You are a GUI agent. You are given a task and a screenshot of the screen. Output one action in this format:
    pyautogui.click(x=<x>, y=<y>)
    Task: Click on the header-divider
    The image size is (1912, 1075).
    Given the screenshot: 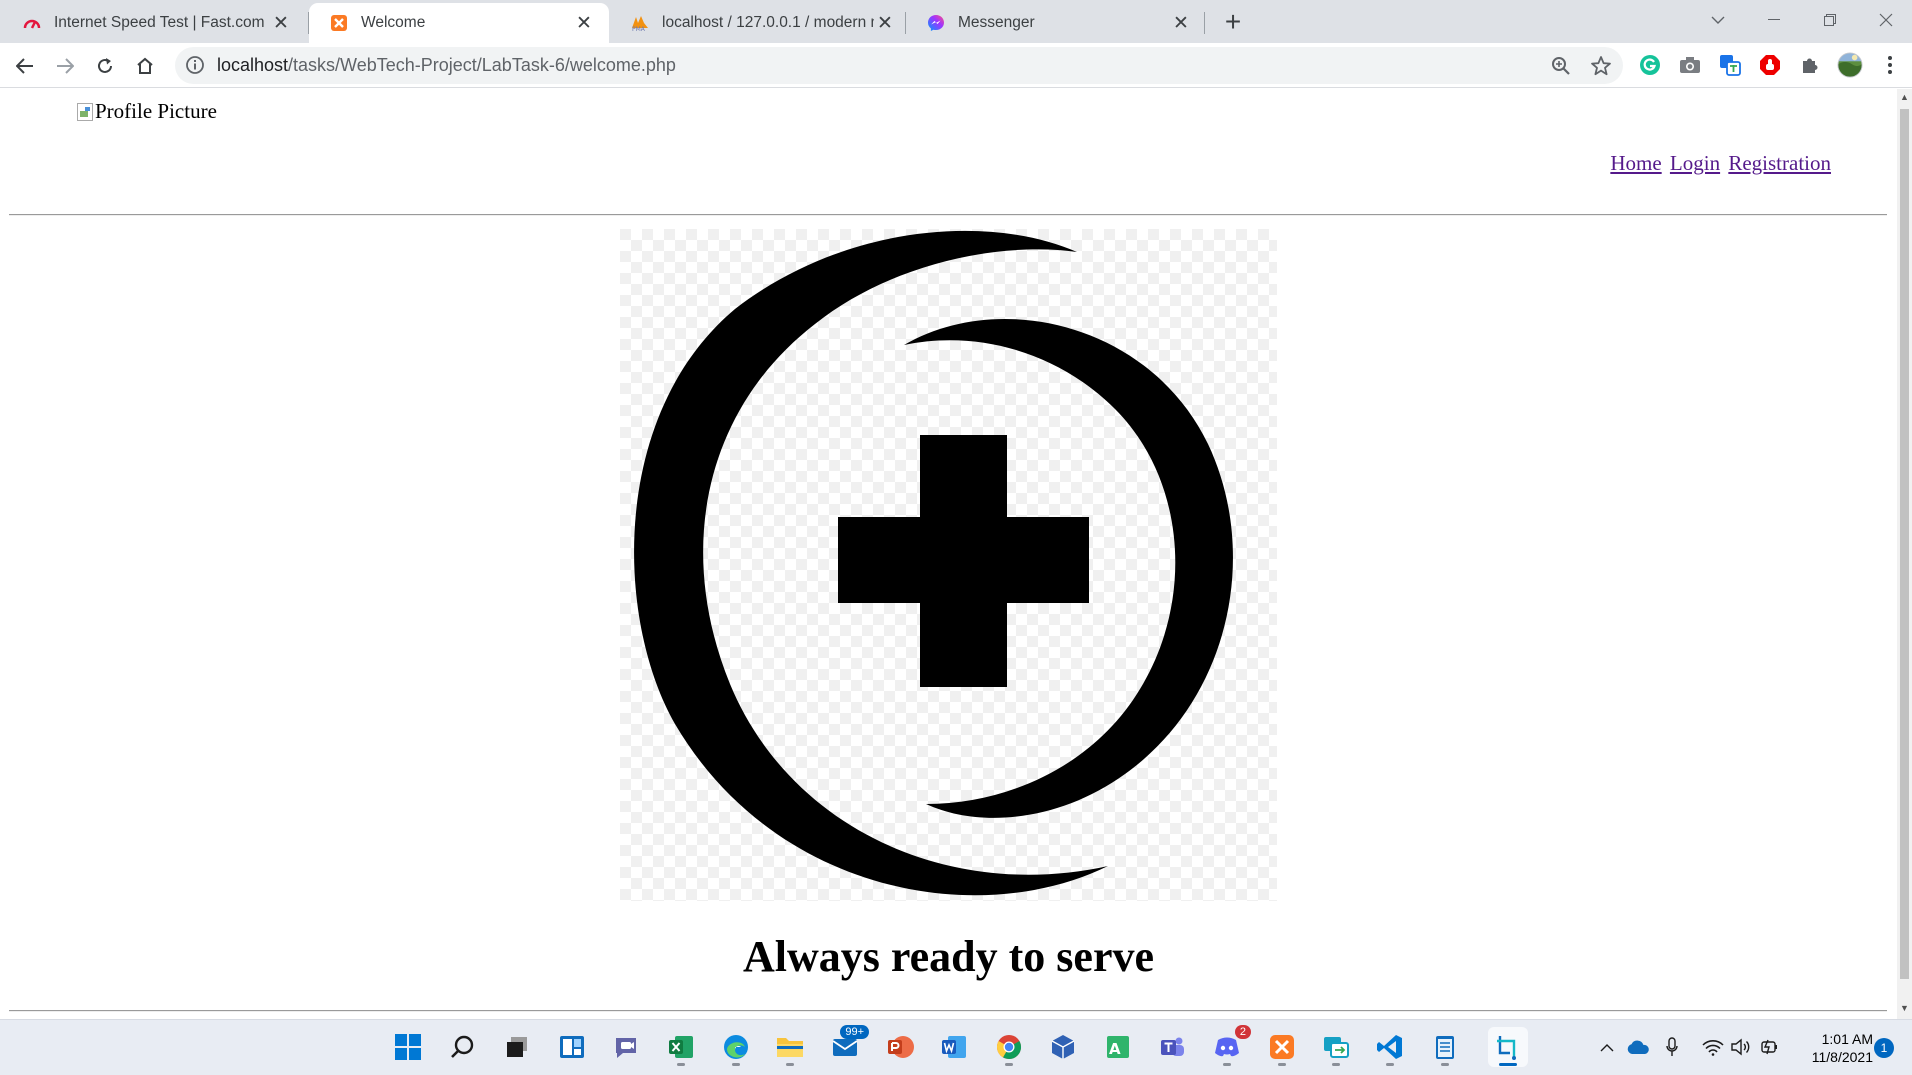 What is the action you would take?
    pyautogui.click(x=948, y=215)
    